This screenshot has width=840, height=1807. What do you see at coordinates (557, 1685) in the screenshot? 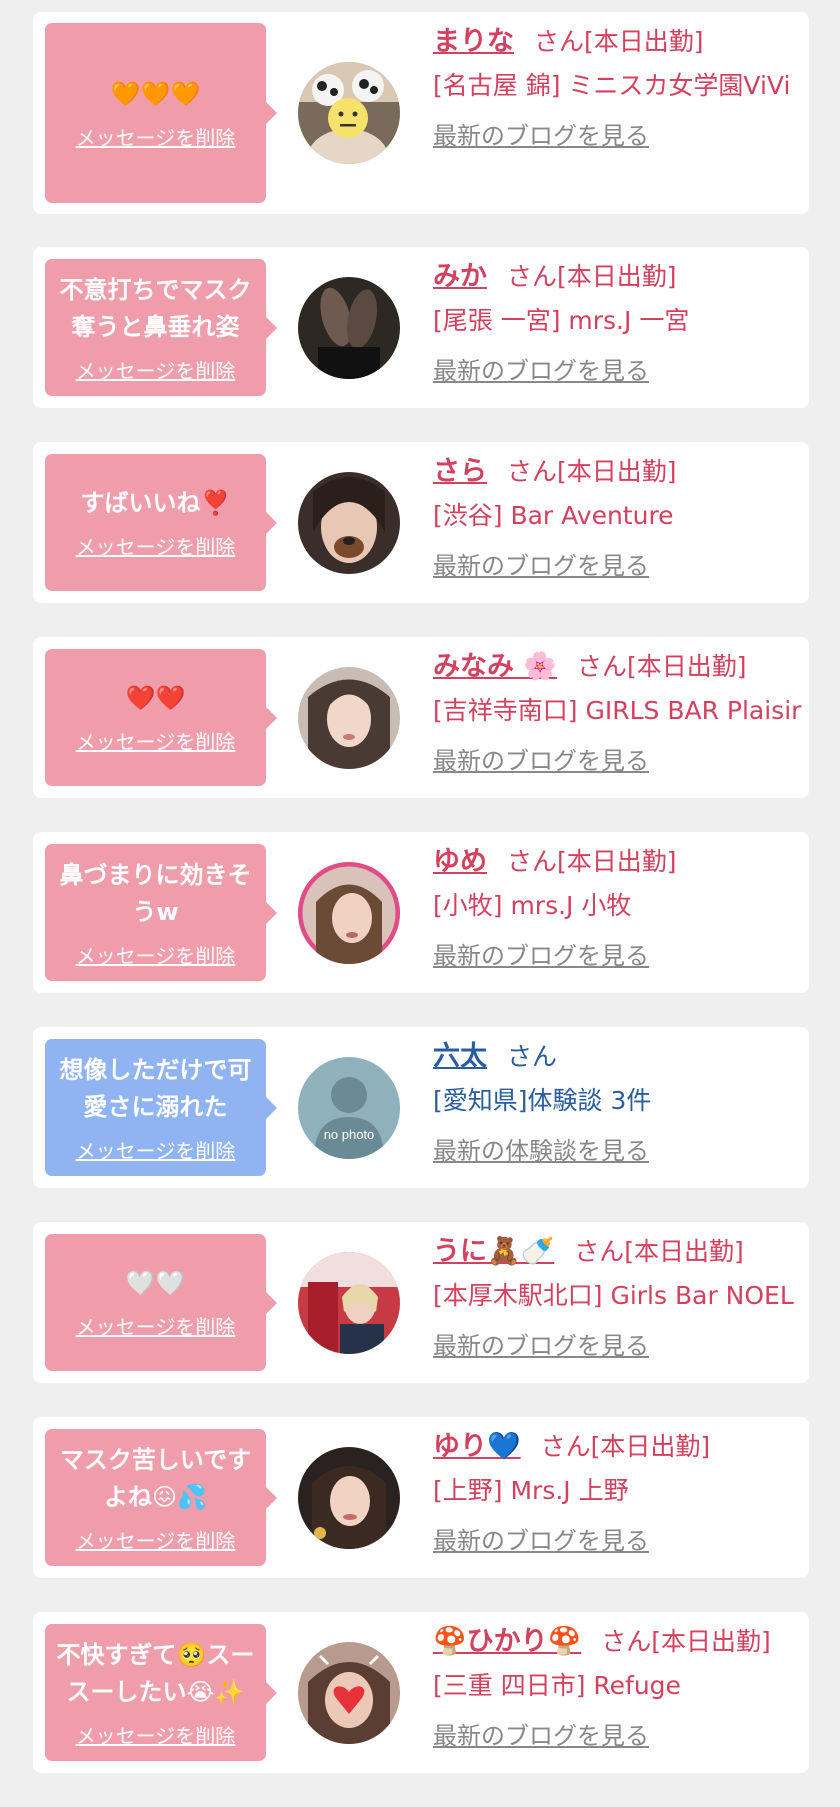
I see `shop-name: [三重 四日市] Refuge` at bounding box center [557, 1685].